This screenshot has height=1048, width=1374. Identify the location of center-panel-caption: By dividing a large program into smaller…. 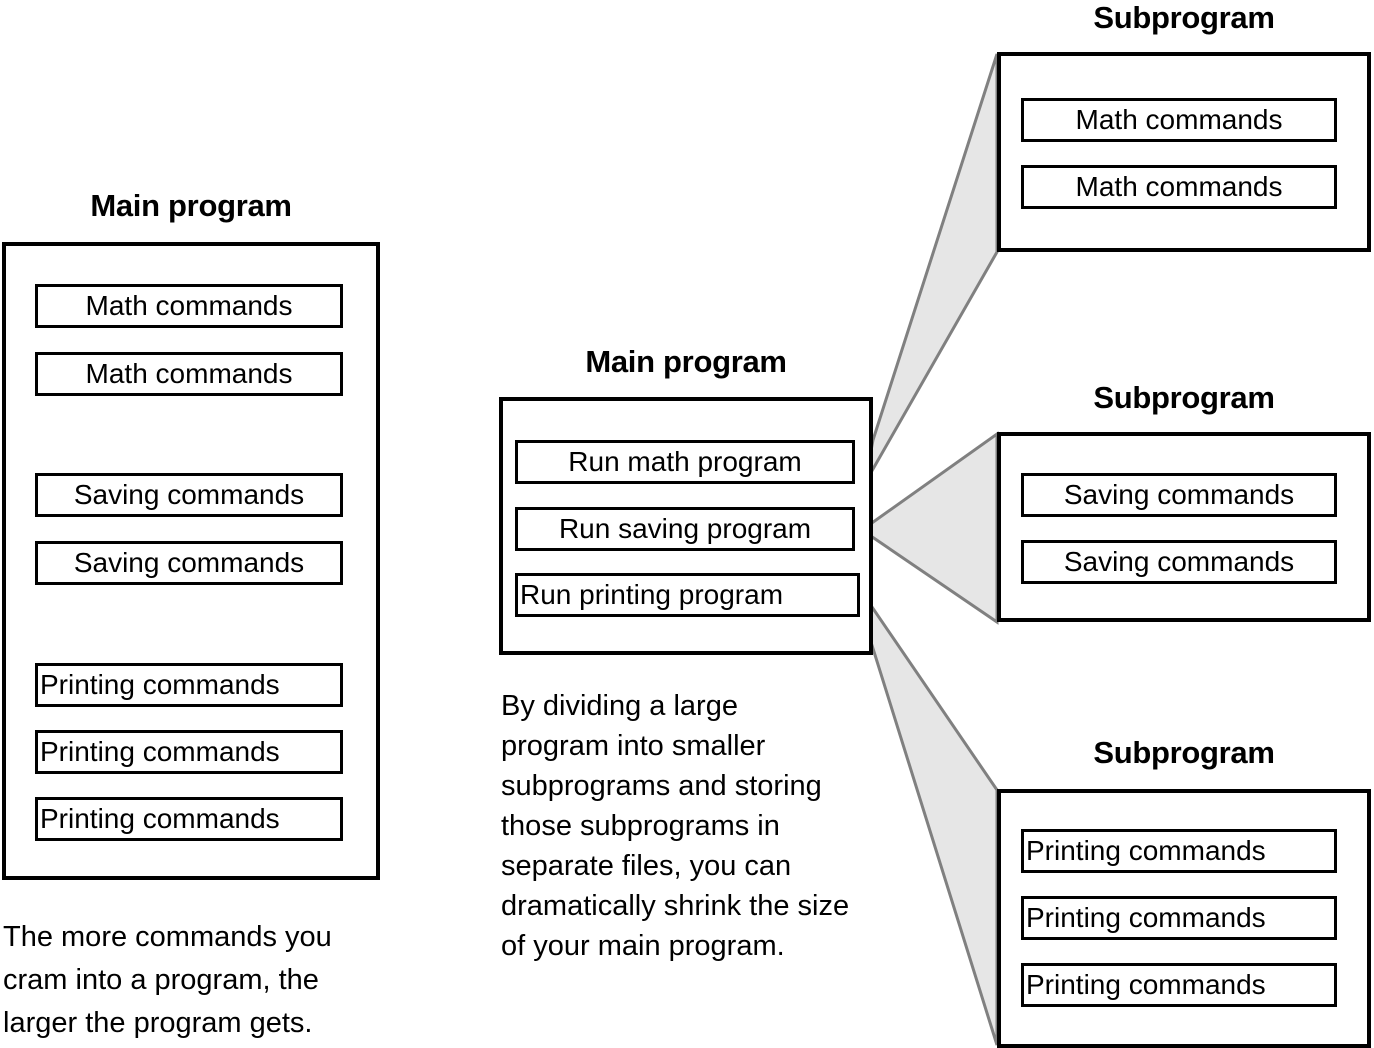
(716, 826).